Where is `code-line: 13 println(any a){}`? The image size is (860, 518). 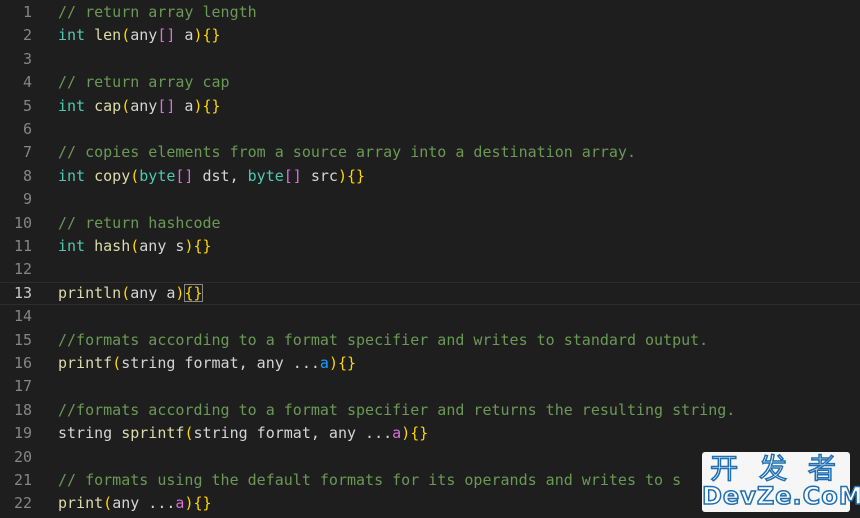 code-line: 13 println(any a){} is located at coordinates (430, 293).